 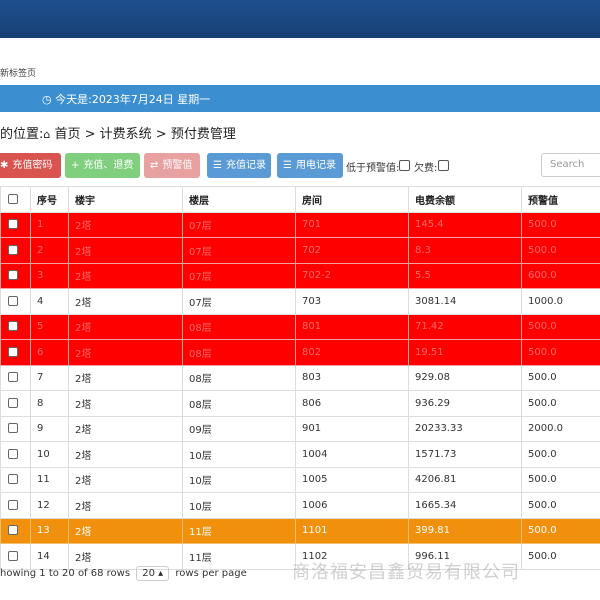 What do you see at coordinates (352, 199) in the screenshot?
I see `column-header: 房间` at bounding box center [352, 199].